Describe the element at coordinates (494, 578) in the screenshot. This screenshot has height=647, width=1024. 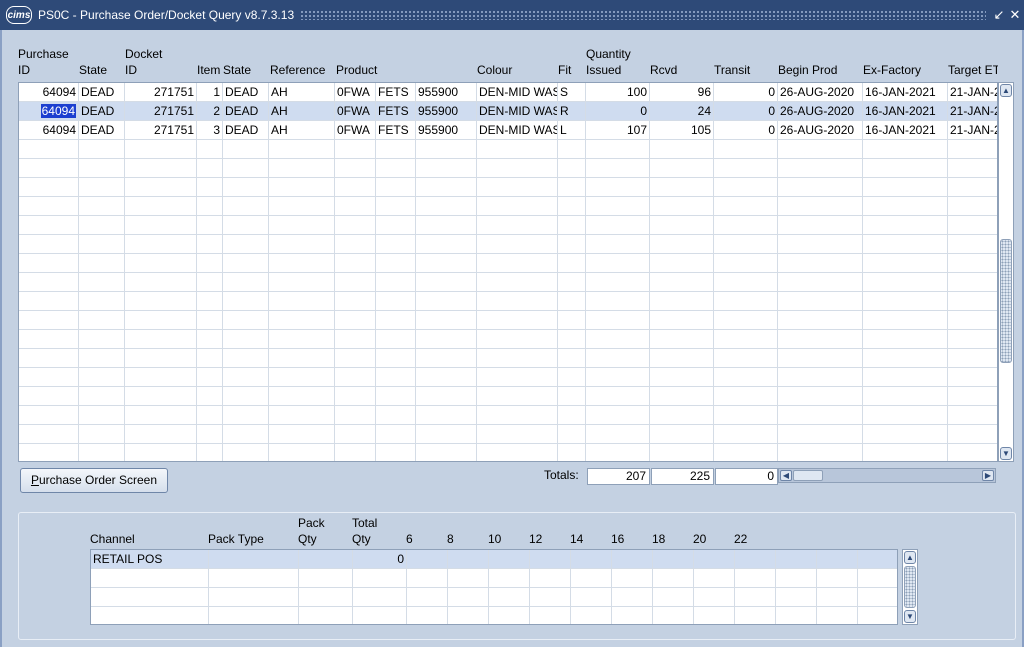
I see `channel-row` at that location.